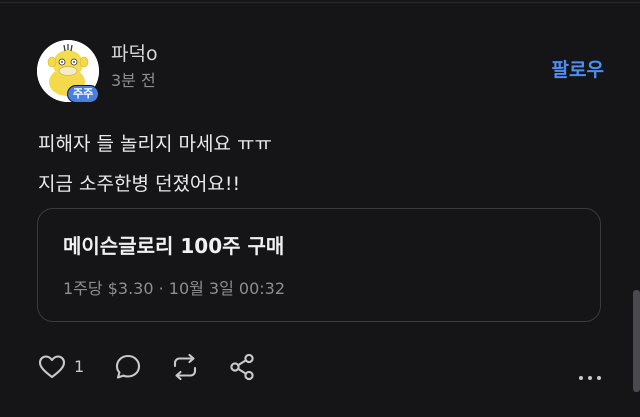 The width and height of the screenshot is (640, 417). I want to click on post-timestamp: 3분 전, so click(133, 80).